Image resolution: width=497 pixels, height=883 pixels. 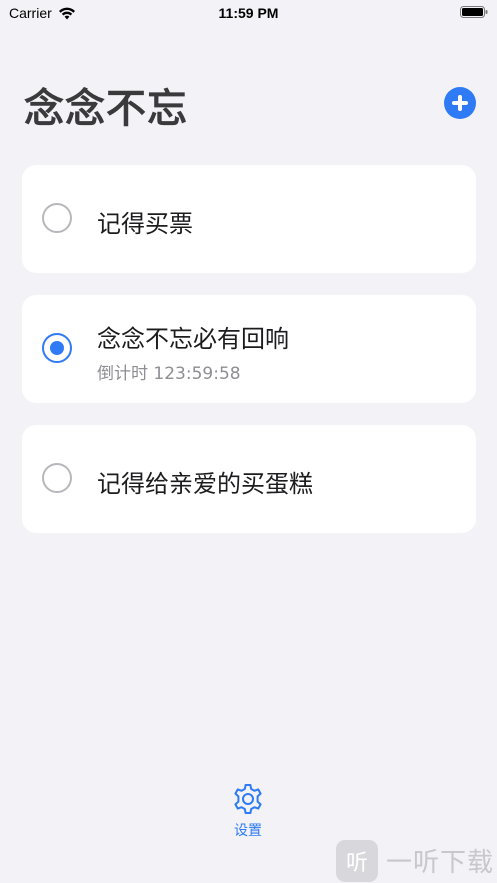 I want to click on todo-item-2: 记得给亲爱的买蛋糕, so click(x=249, y=479).